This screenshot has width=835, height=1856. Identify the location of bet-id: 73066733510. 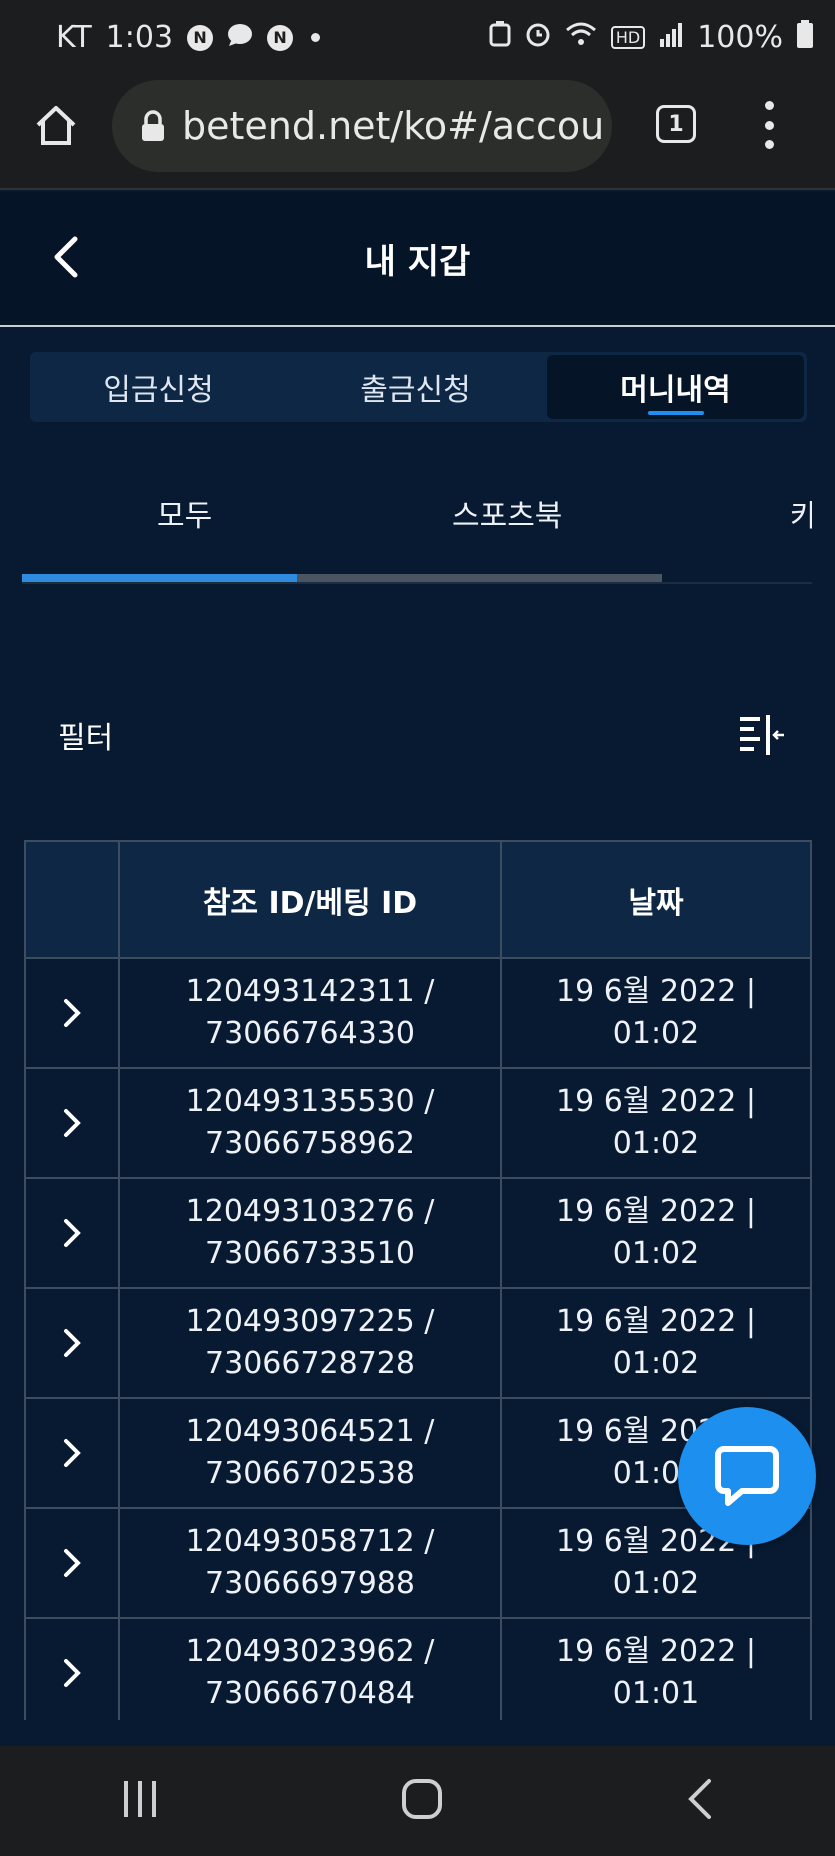
(310, 1253).